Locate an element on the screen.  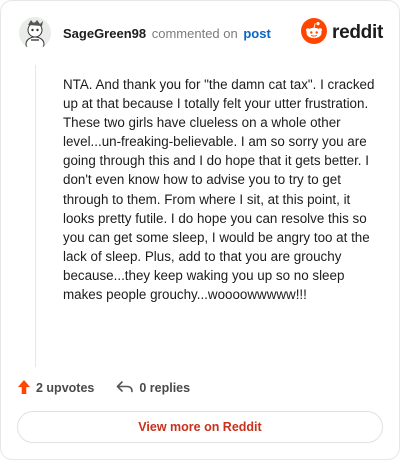
upvote-arrow-icon is located at coordinates (24, 388).